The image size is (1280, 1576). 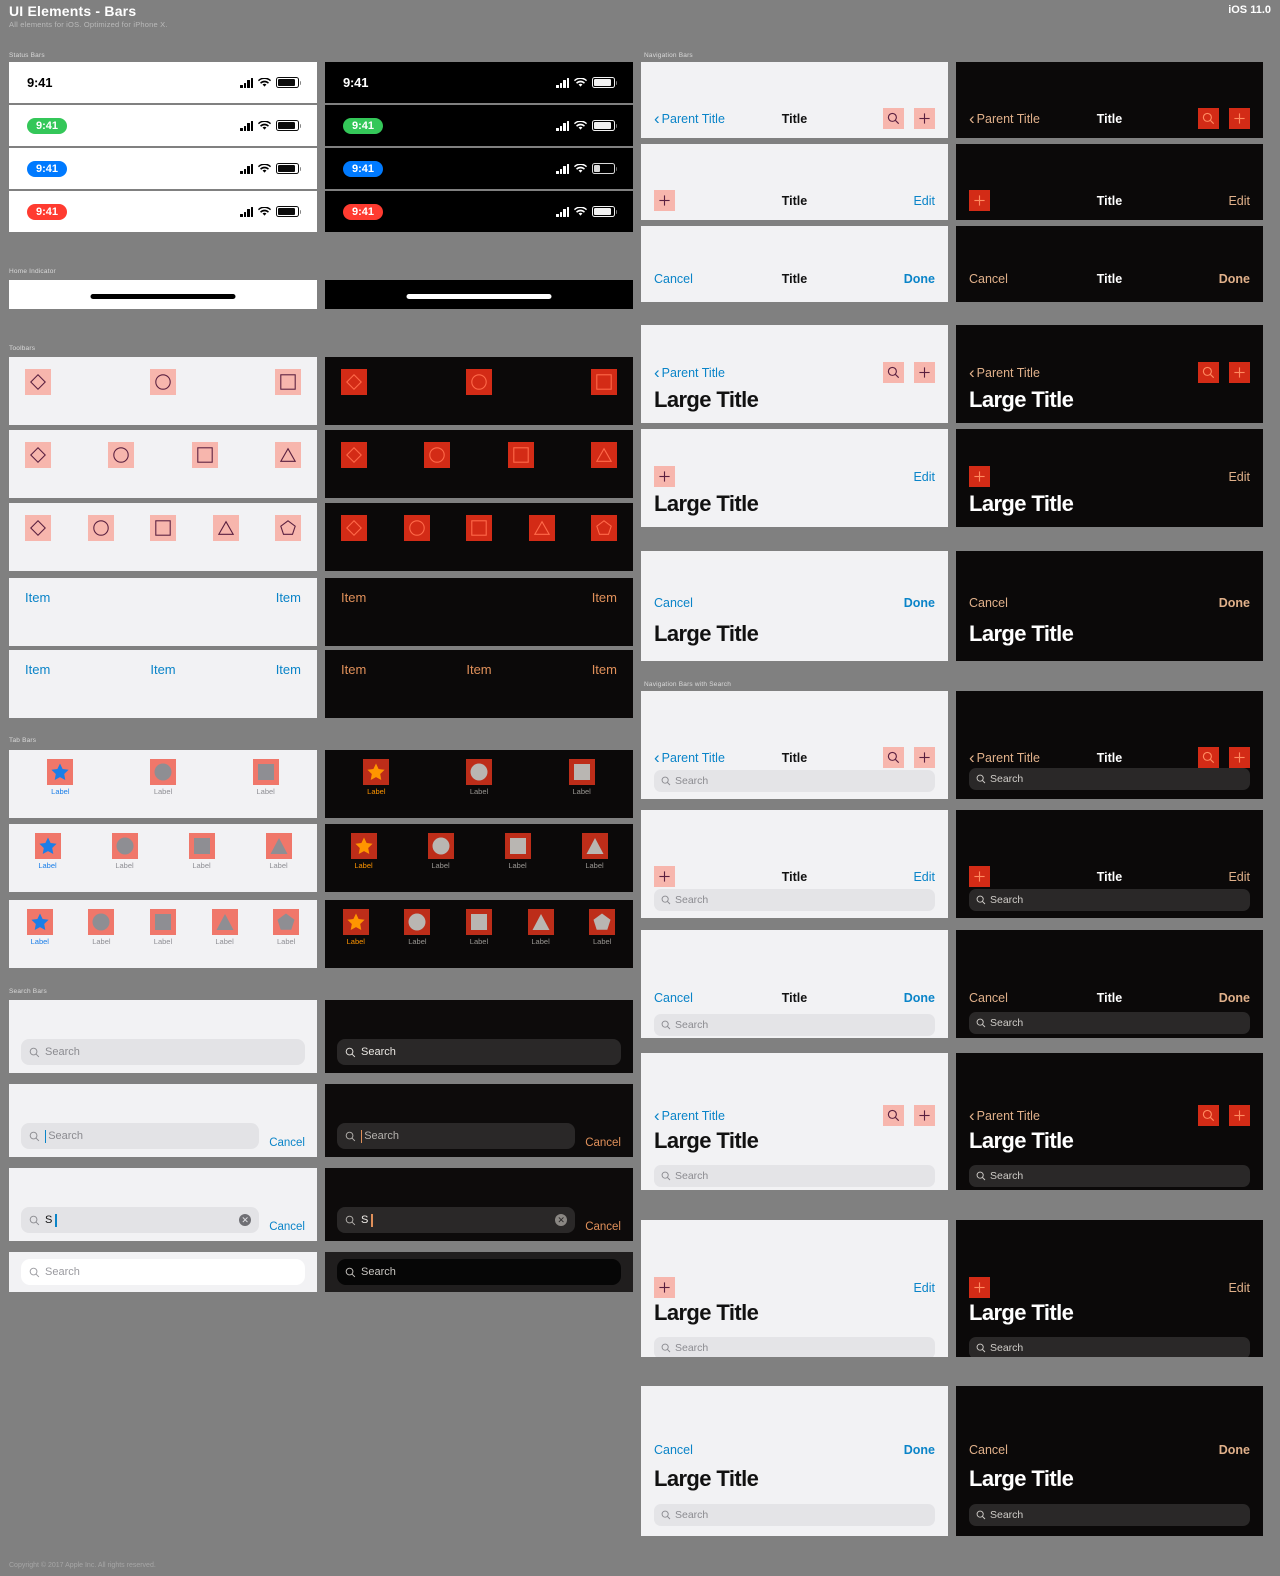 What do you see at coordinates (561, 1220) in the screenshot?
I see `clear-icon: ✕` at bounding box center [561, 1220].